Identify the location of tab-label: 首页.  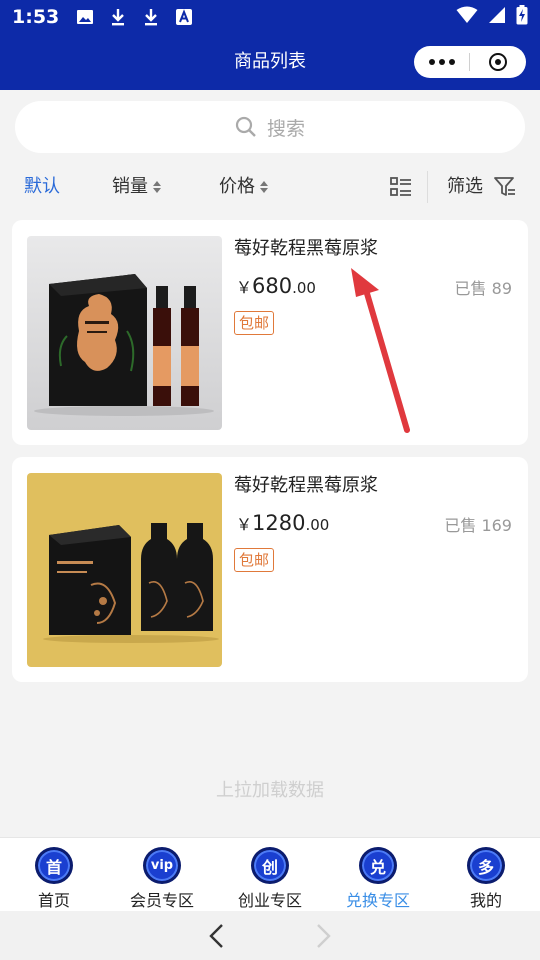
(53, 900).